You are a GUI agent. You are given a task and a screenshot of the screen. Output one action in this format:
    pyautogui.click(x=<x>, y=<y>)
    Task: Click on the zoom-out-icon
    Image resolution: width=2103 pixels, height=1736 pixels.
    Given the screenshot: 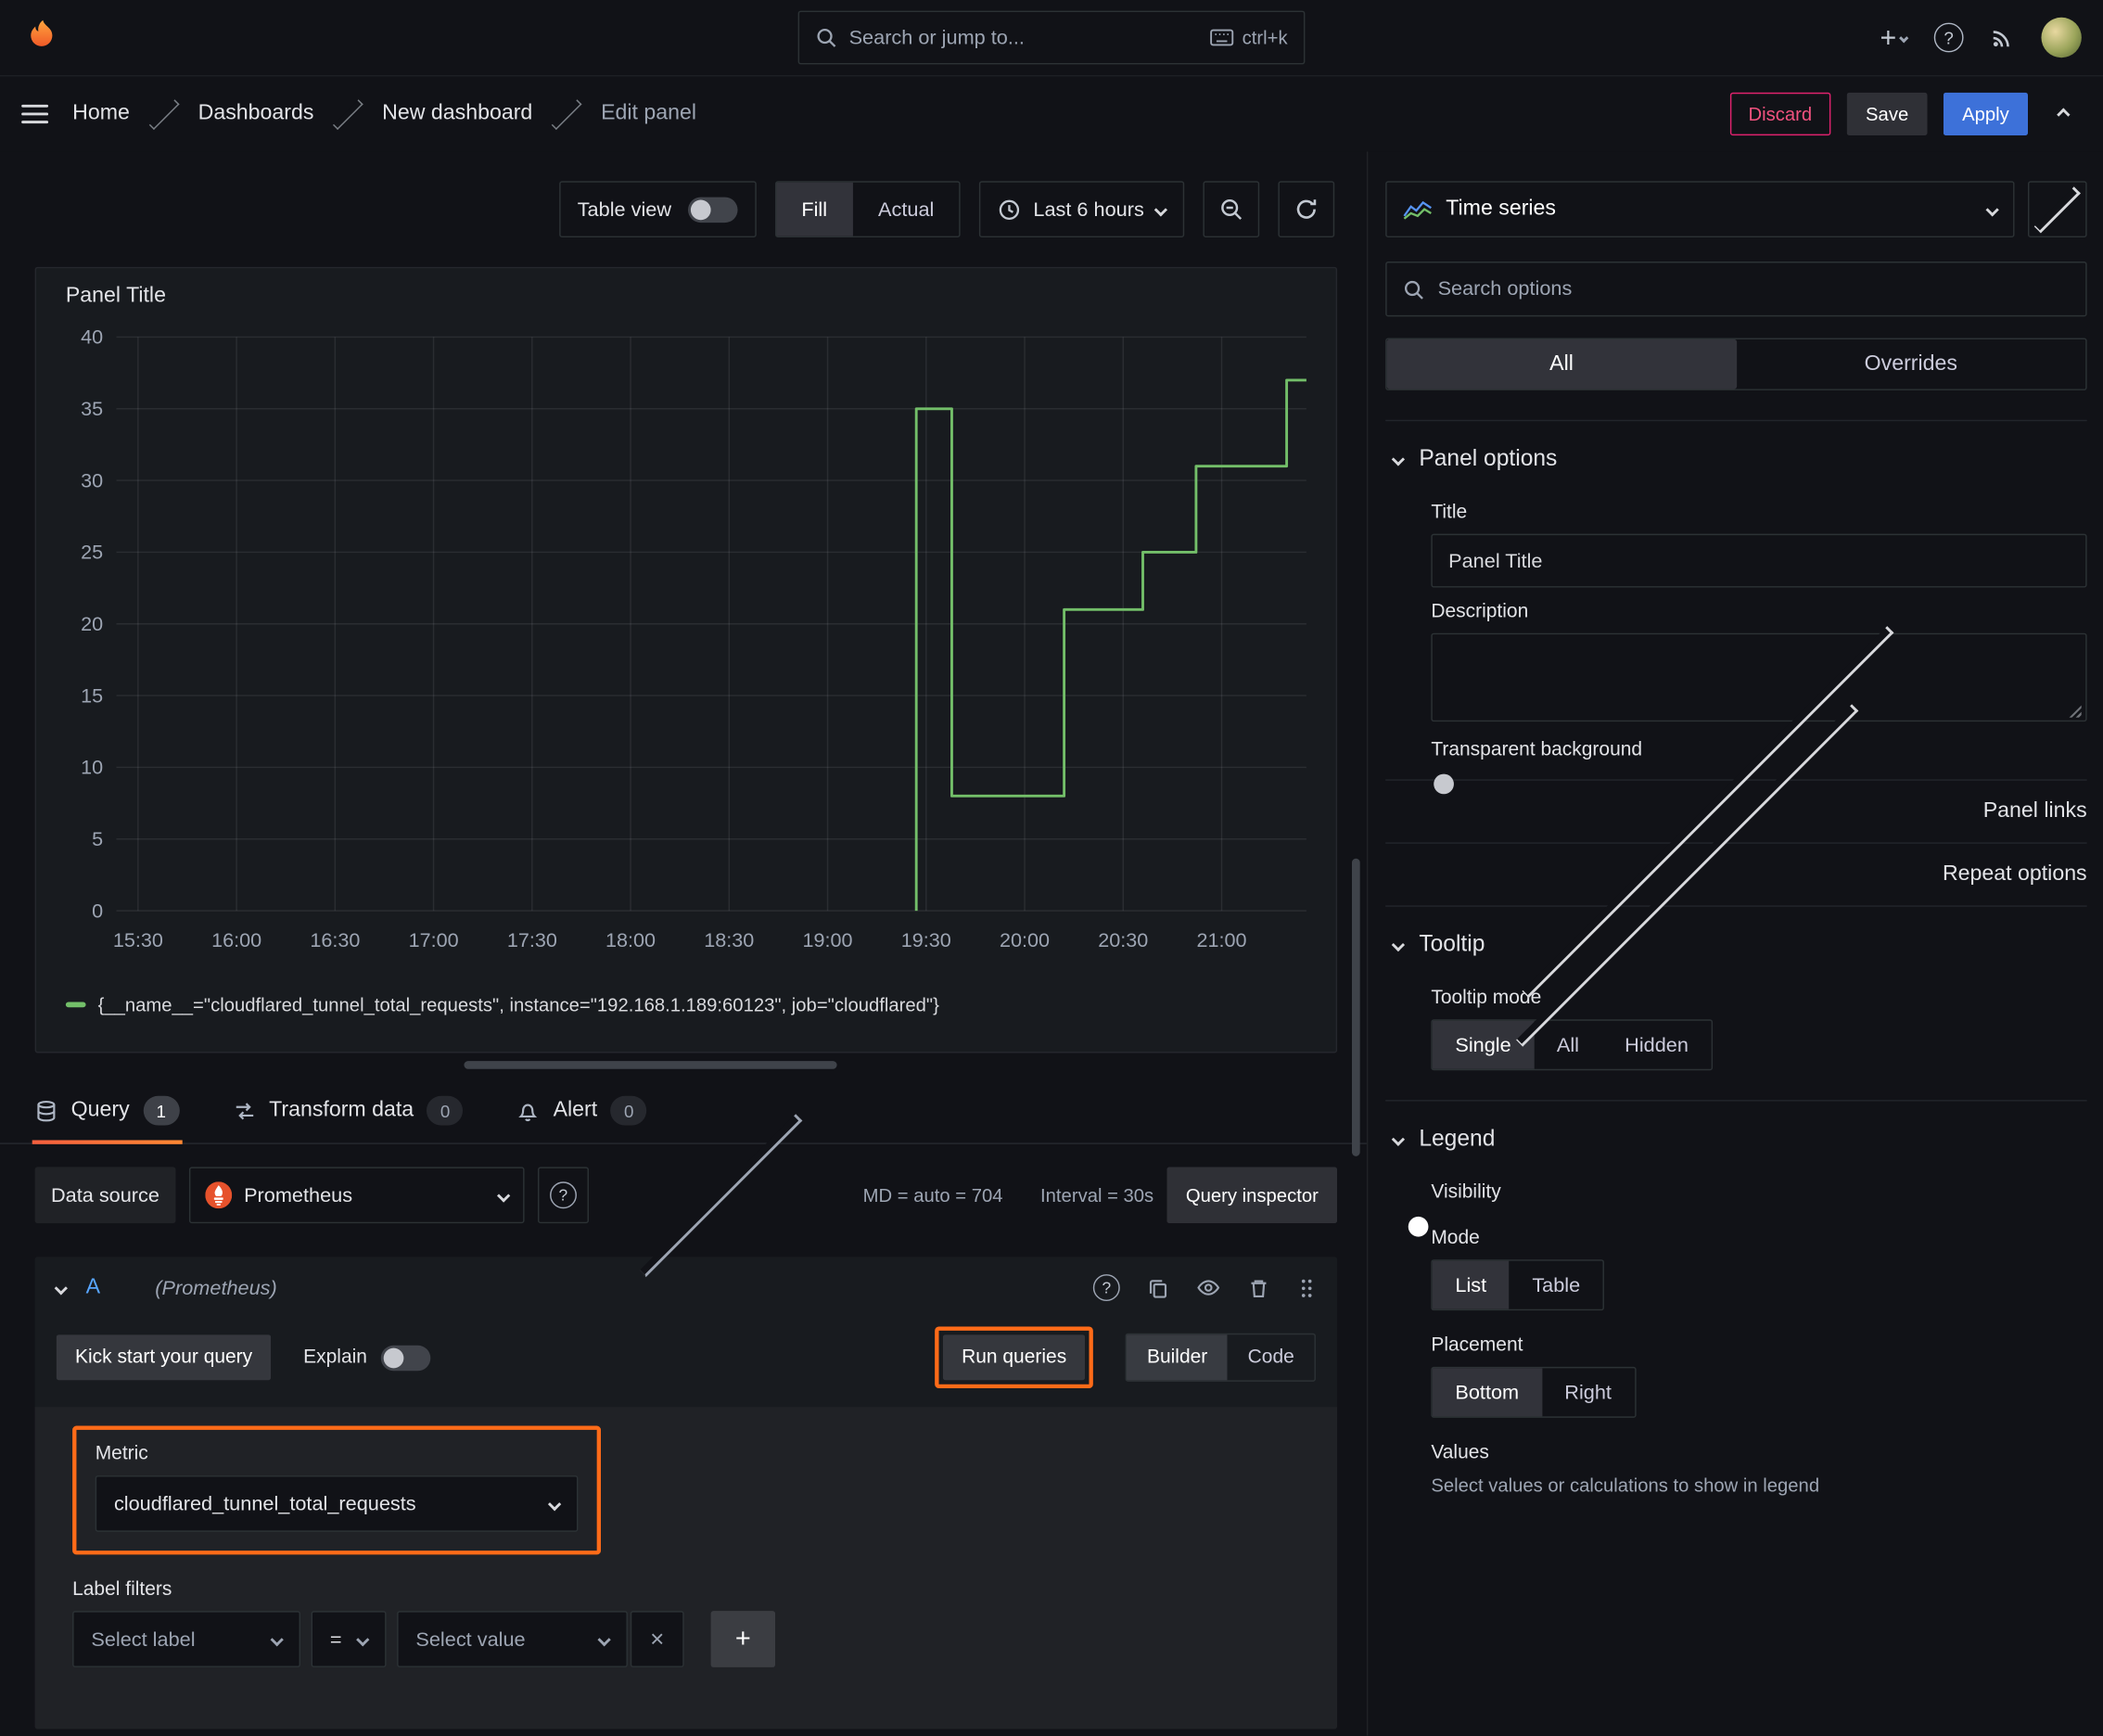 What is the action you would take?
    pyautogui.click(x=1232, y=209)
    